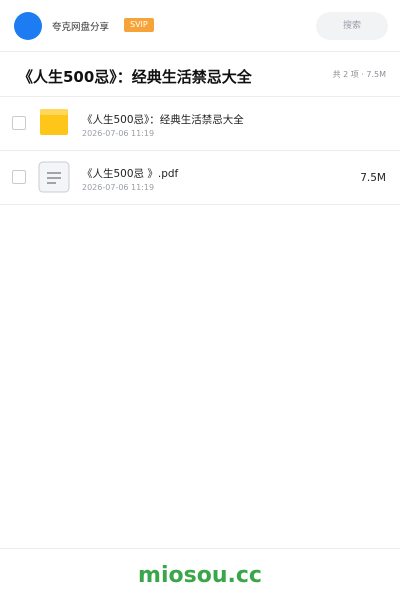 This screenshot has height=600, width=400. What do you see at coordinates (163, 119) in the screenshot?
I see `file-name: 《人生500忌》：经典生活禁忌大全` at bounding box center [163, 119].